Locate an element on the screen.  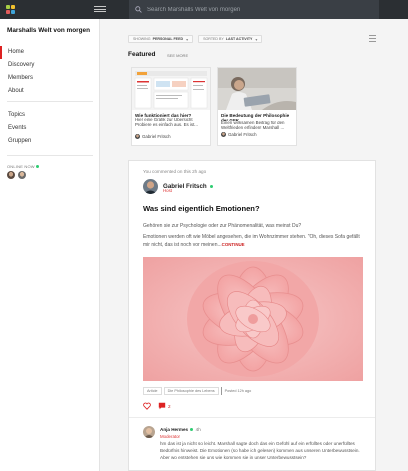
comment-author-role: Moderator is located at coordinates (170, 436).